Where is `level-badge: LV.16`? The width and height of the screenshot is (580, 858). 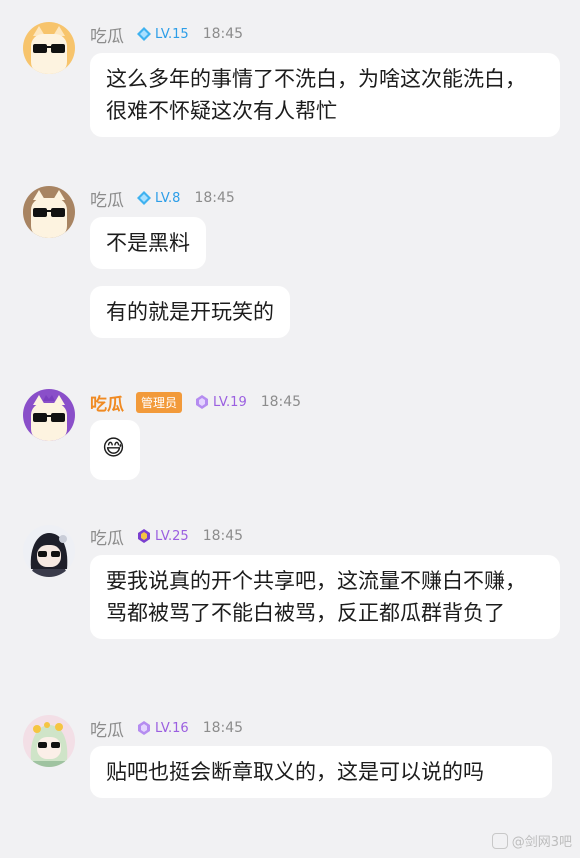
level-badge: LV.16 is located at coordinates (162, 728).